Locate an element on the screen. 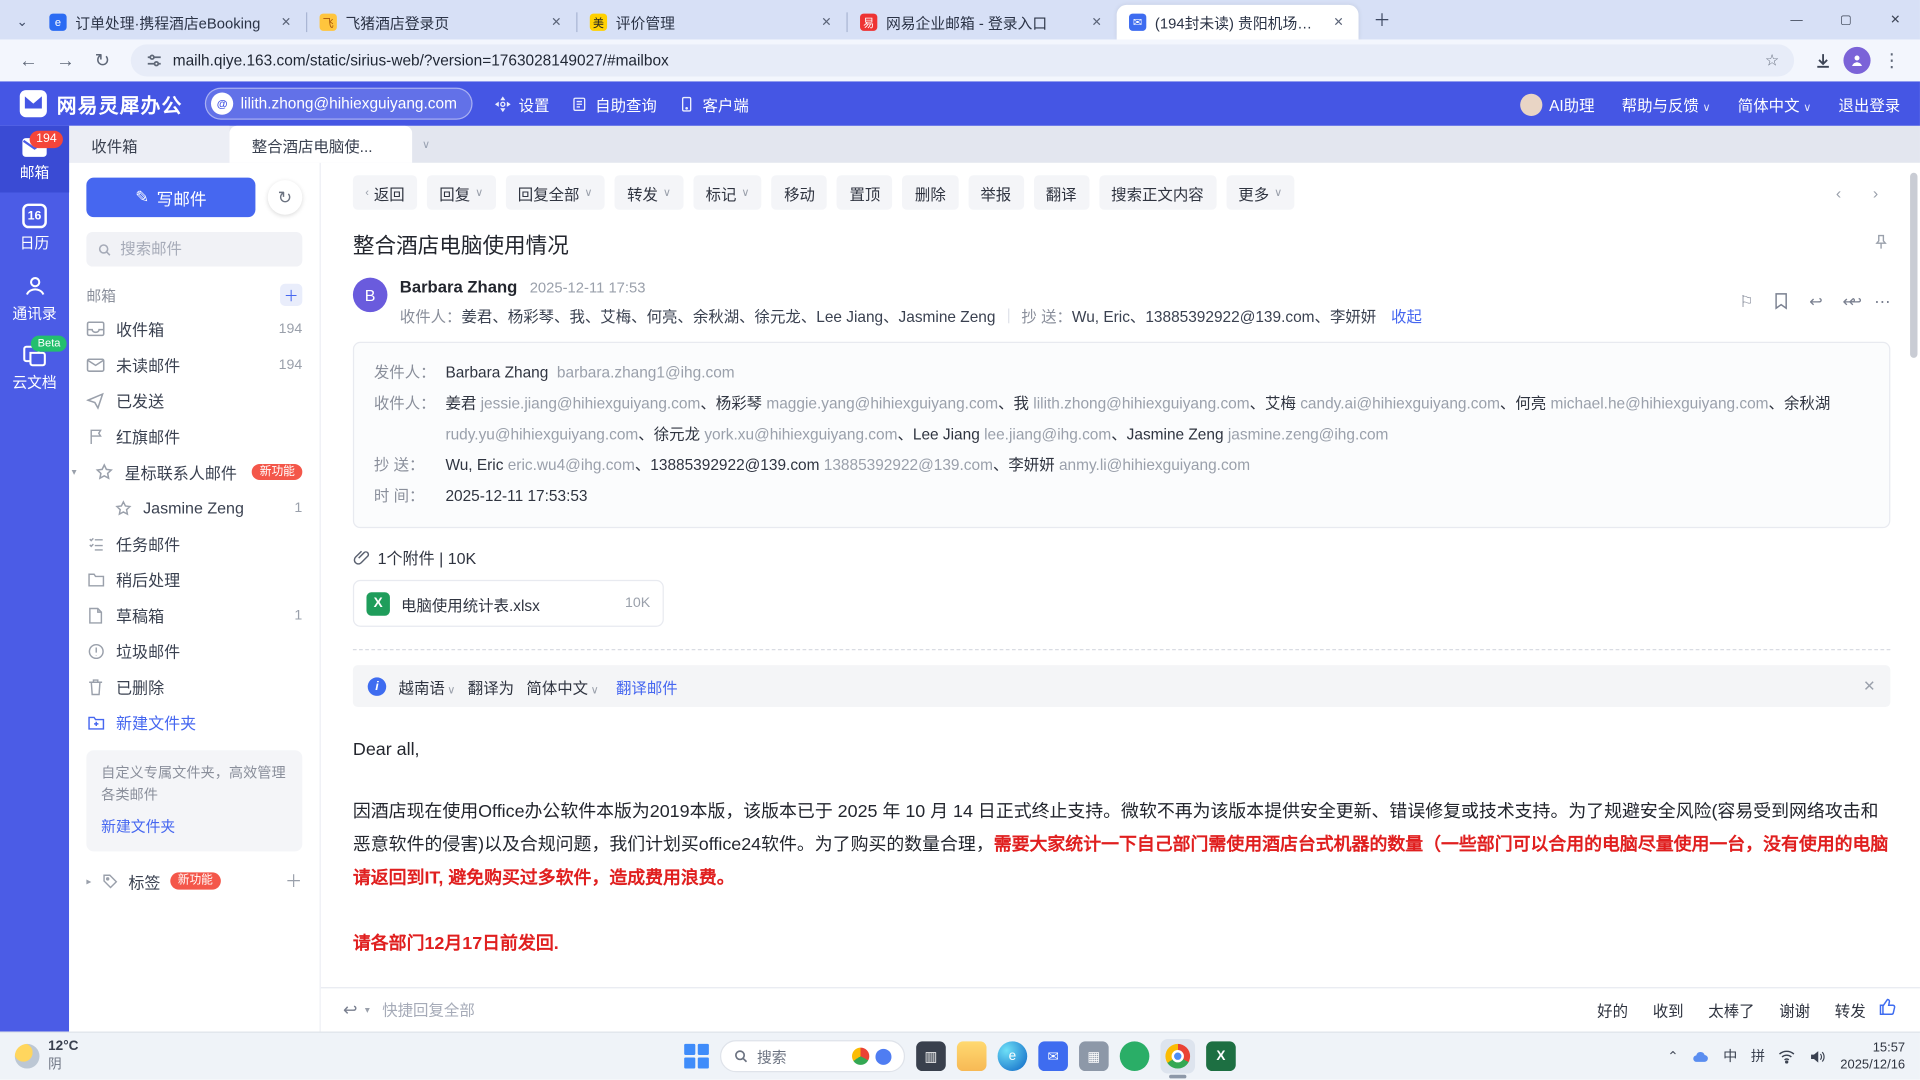 The width and height of the screenshot is (1920, 1080). sidebar-folder-jasmine: Jasmine Zeng 1 is located at coordinates (194, 508).